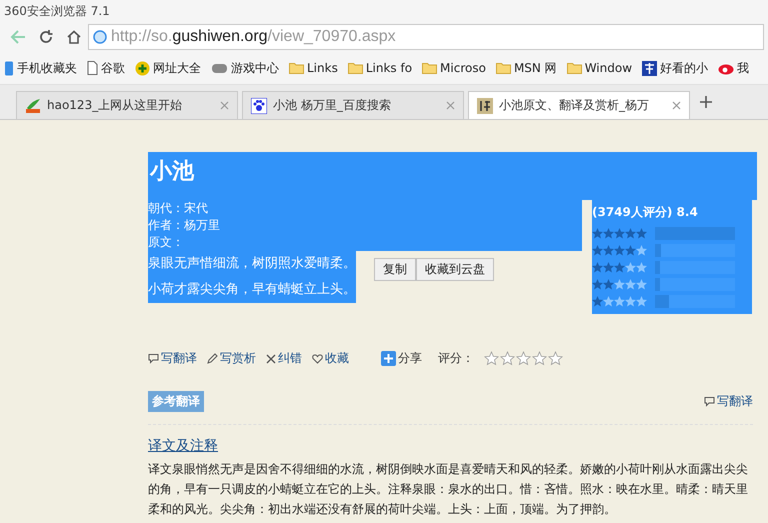  Describe the element at coordinates (183, 446) in the screenshot. I see `section-heading-link: 译文及注释` at that location.